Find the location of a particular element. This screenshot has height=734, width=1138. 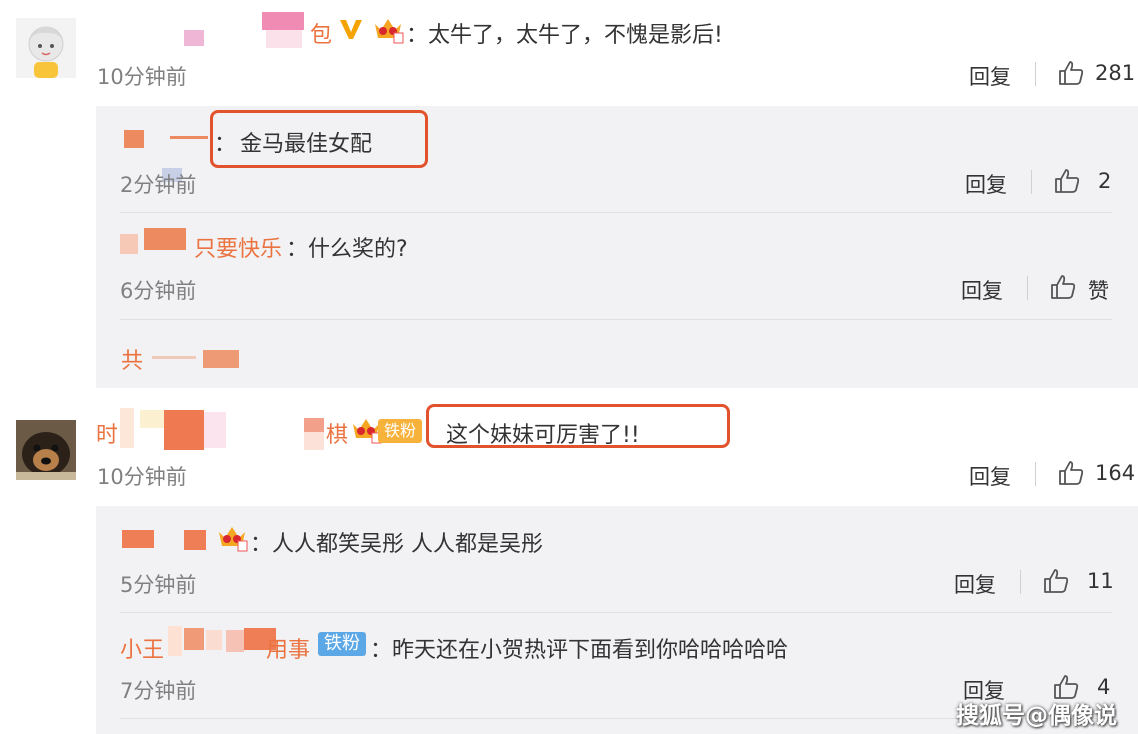

reply-time: 2分钟前 is located at coordinates (158, 185).